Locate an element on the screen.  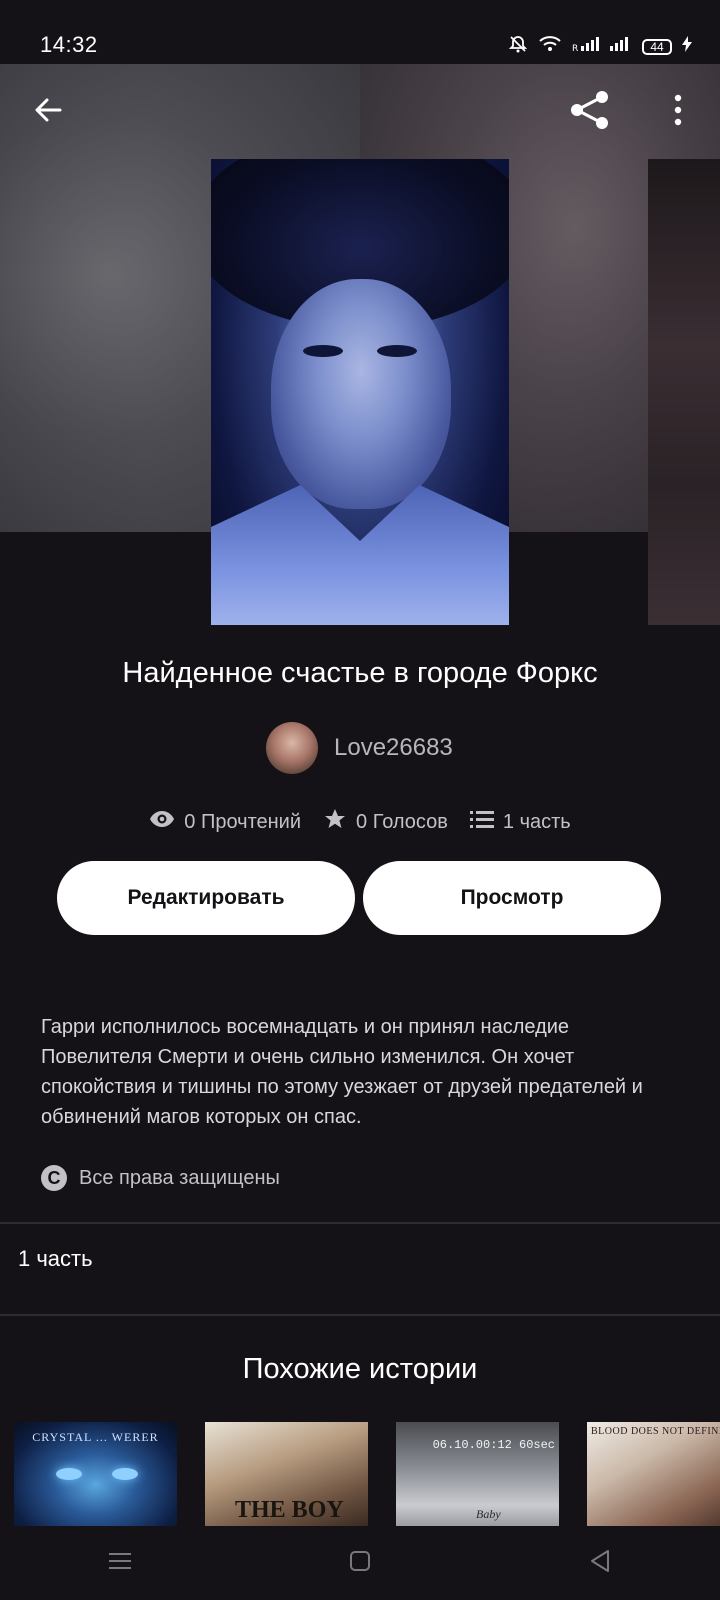
signal-icon is located at coordinates (621, 46).